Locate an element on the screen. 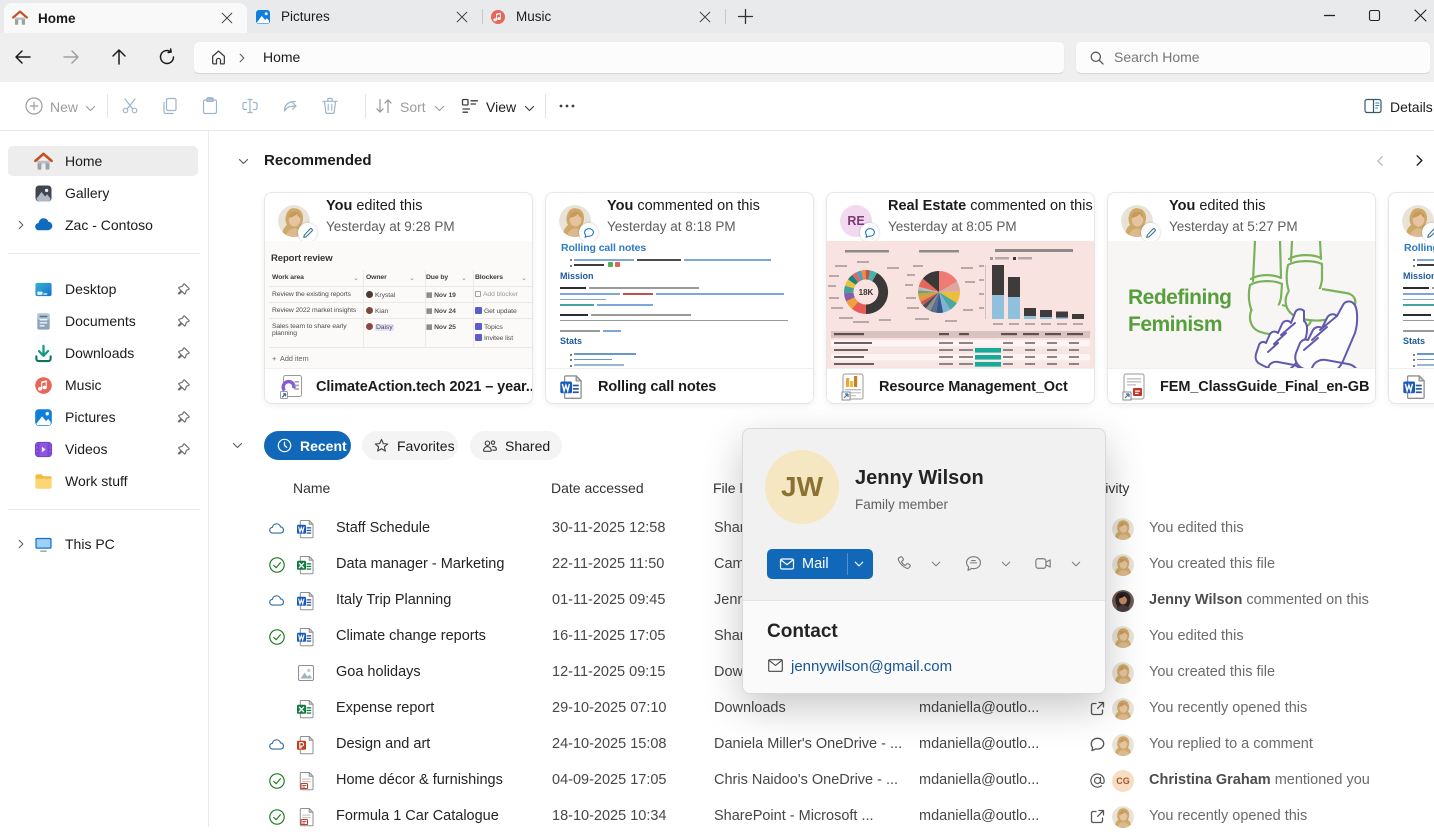 The width and height of the screenshot is (1434, 835). svg-text: Feminism is located at coordinates (1175, 324).